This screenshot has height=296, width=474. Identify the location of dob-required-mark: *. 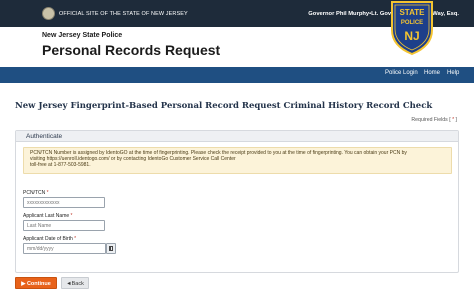
(75, 239).